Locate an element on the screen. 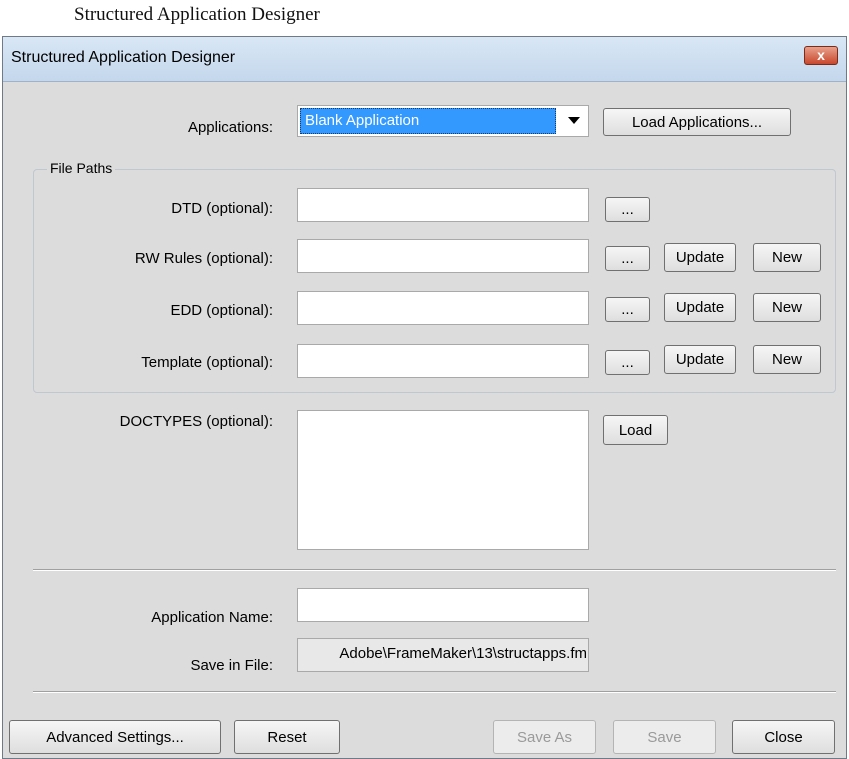 Image resolution: width=849 pixels, height=759 pixels. template-new-button: New is located at coordinates (787, 359).